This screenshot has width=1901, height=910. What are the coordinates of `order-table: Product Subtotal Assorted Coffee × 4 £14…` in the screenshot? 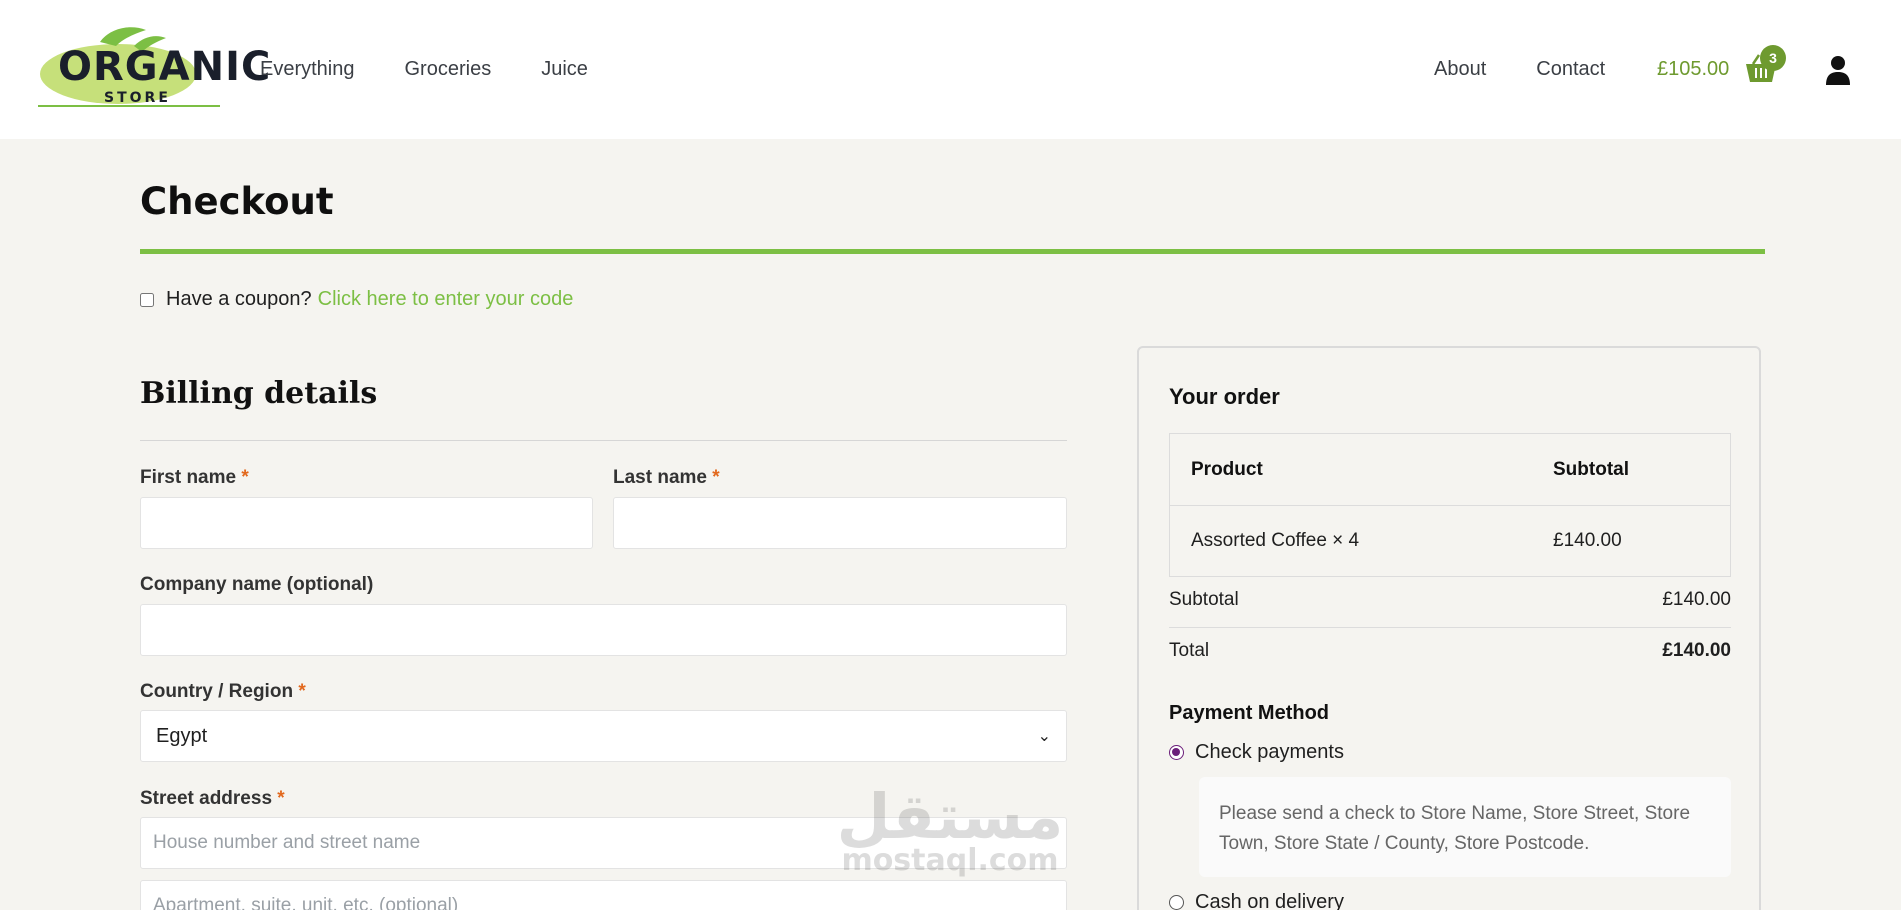 It's located at (1450, 505).